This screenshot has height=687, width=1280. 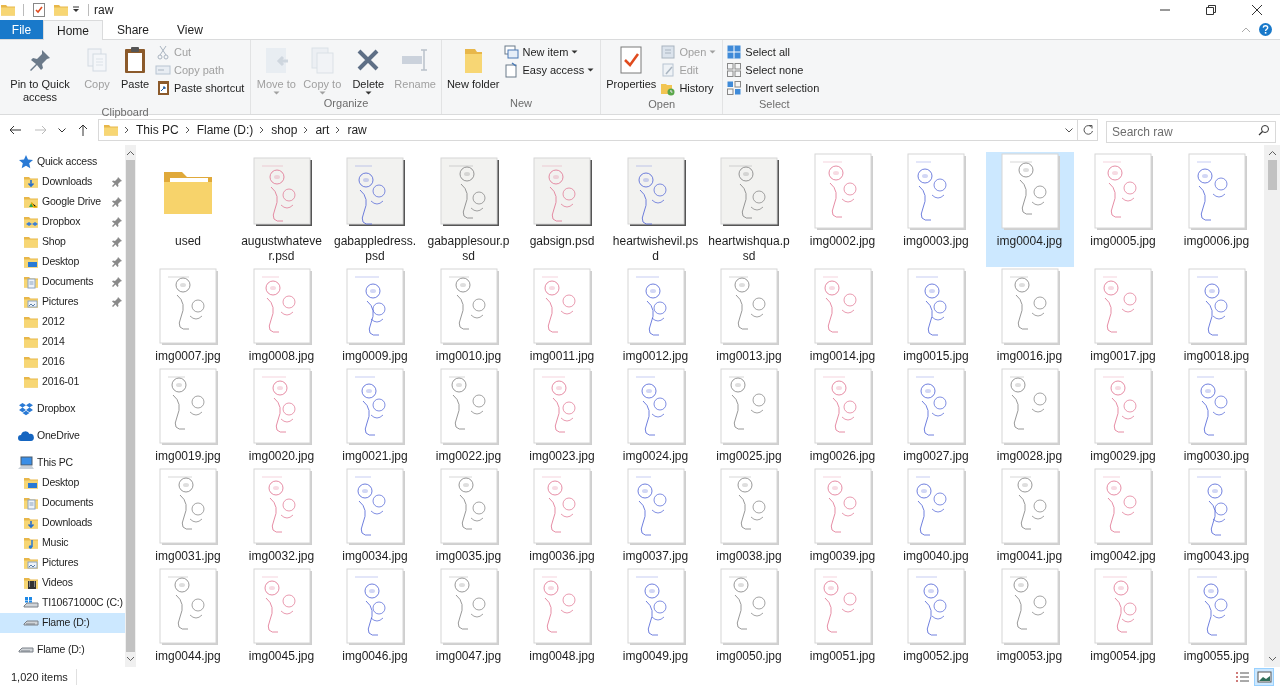 I want to click on file-item: gabsign.psd, so click(x=562, y=209).